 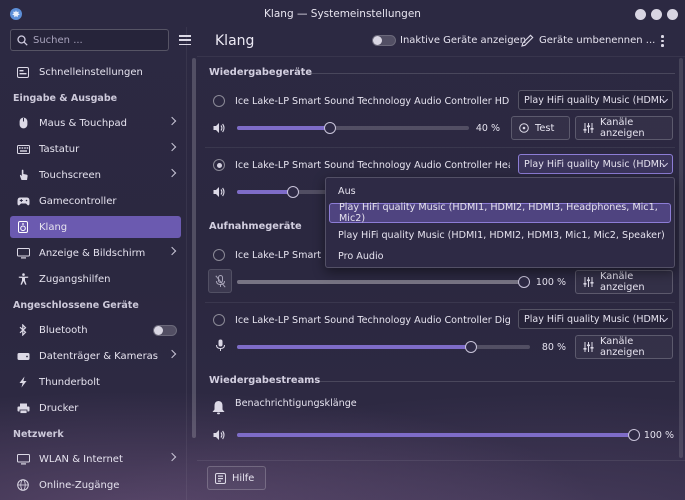 I want to click on profile-option-off: Aus, so click(x=500, y=191).